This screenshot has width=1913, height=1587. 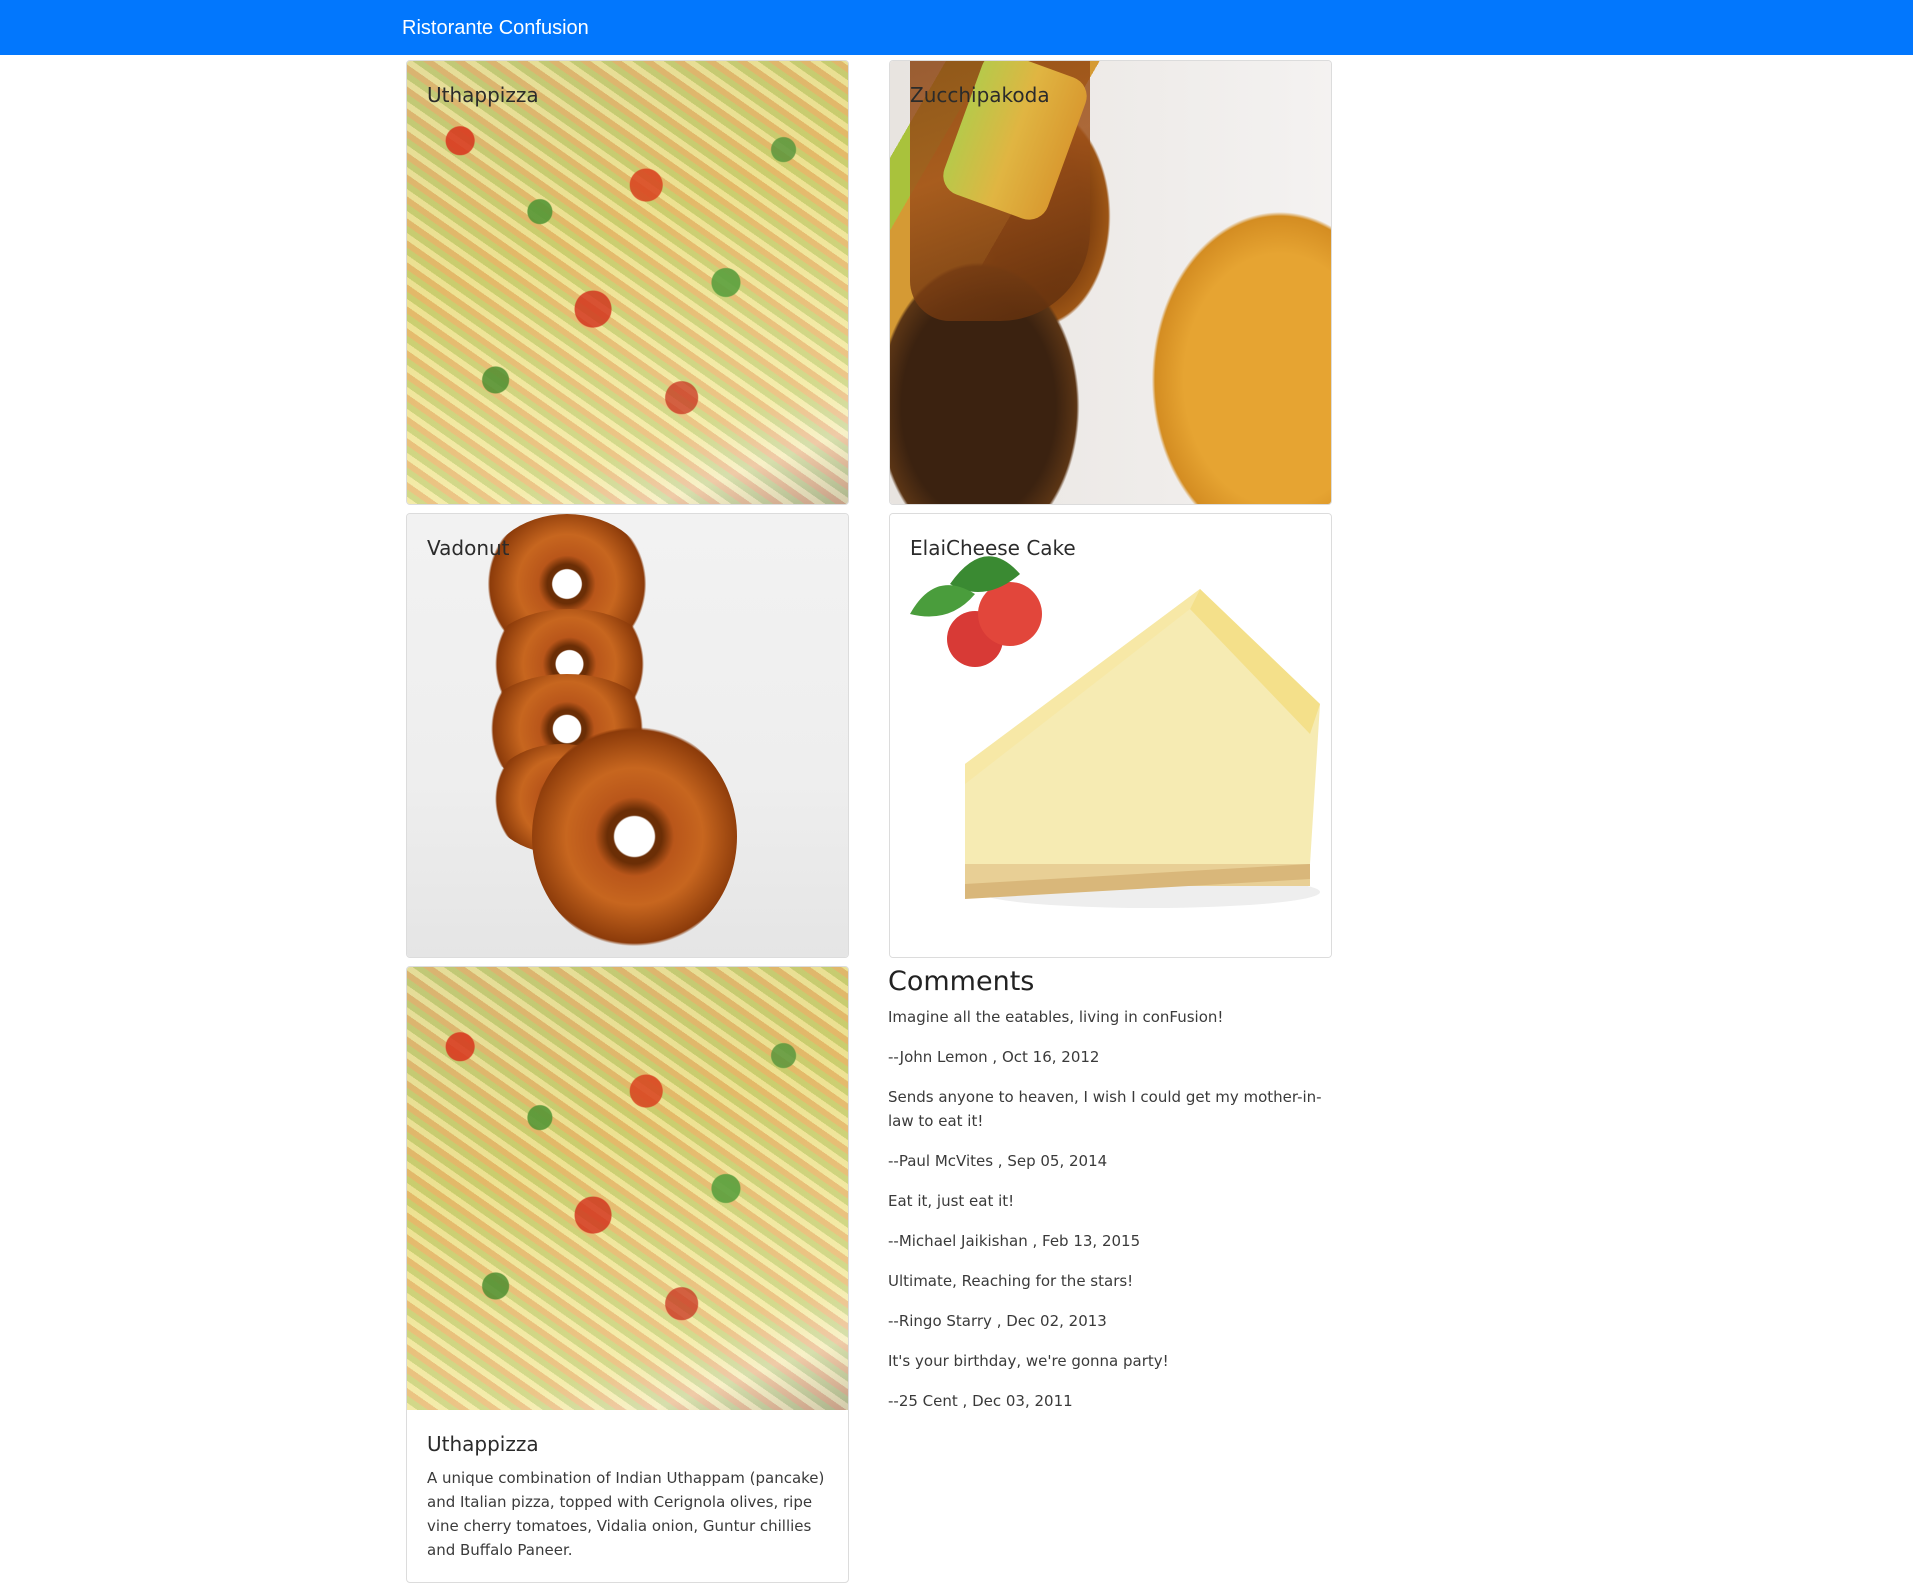 What do you see at coordinates (994, 1057) in the screenshot?
I see `comment-byline: --John Lemon , Oct 16, 2012` at bounding box center [994, 1057].